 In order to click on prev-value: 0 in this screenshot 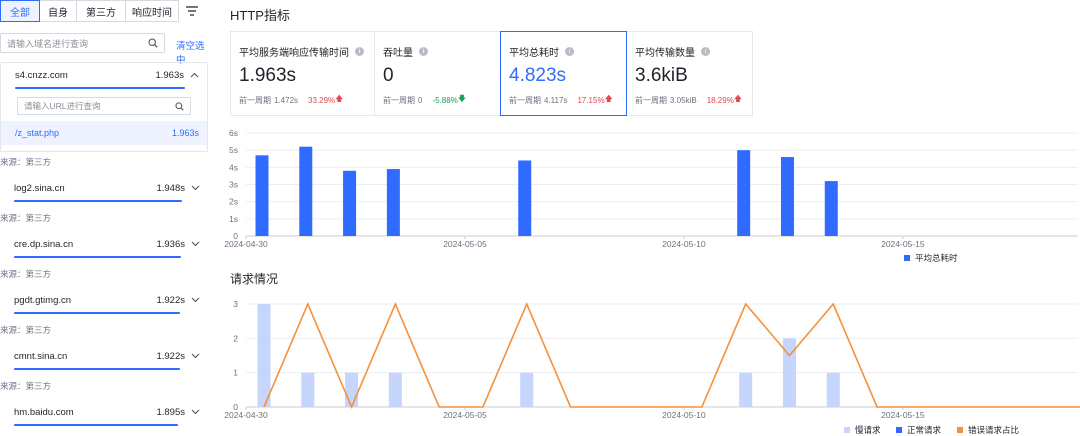, I will do `click(420, 100)`.